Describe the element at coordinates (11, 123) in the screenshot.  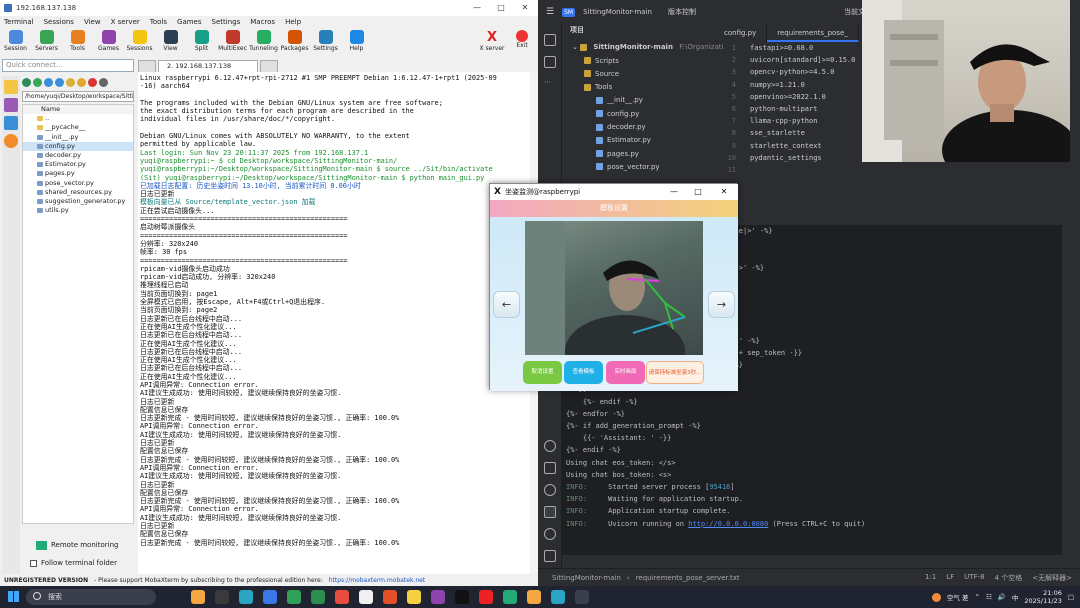
I see `macro-icon` at that location.